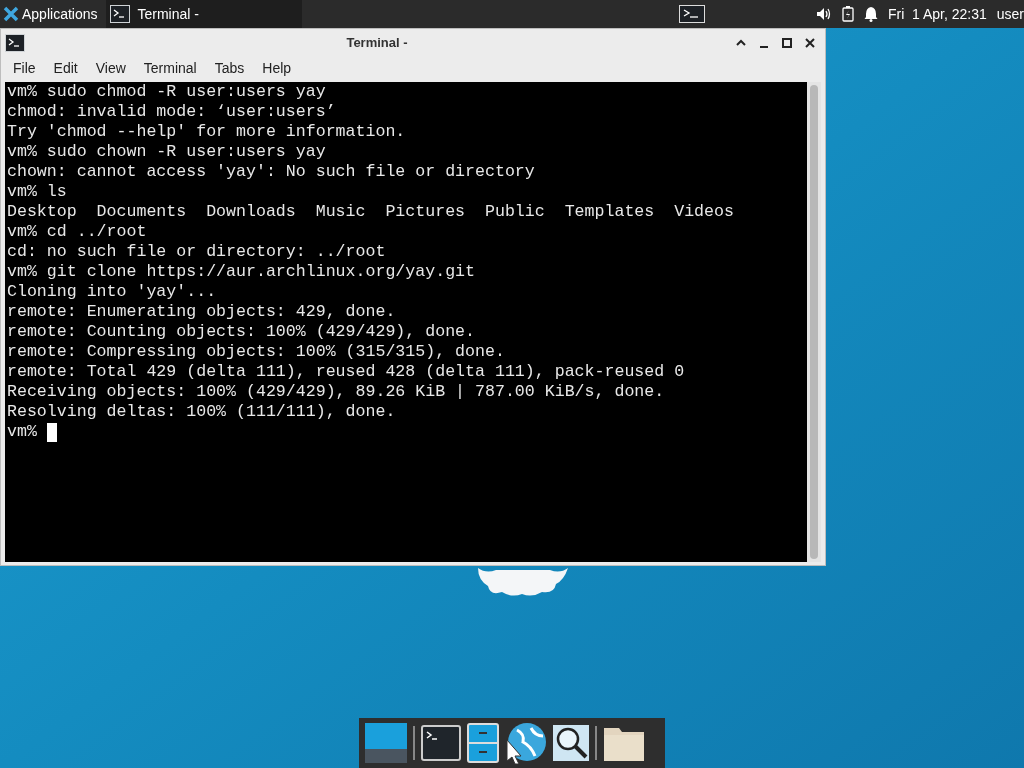 The height and width of the screenshot is (768, 1024). Describe the element at coordinates (937, 14) in the screenshot. I see `clock: Fri 1 Apr, 22:31` at that location.